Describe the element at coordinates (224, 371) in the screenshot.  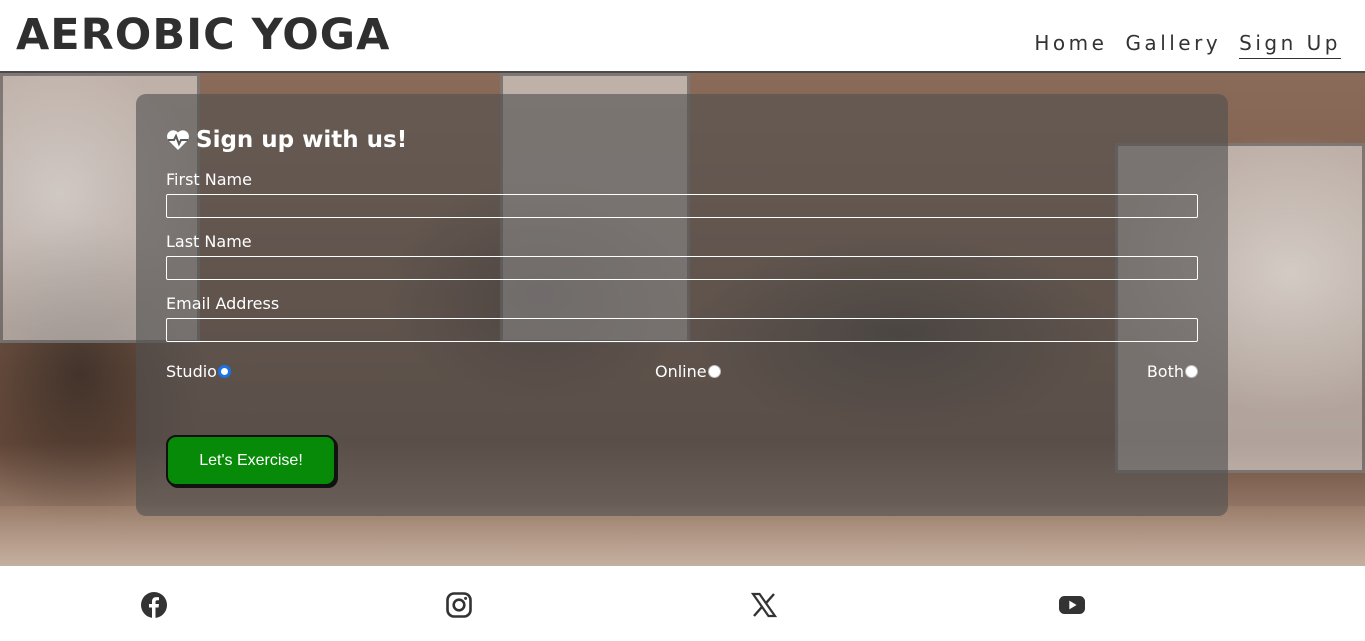
I see `studio-radio` at that location.